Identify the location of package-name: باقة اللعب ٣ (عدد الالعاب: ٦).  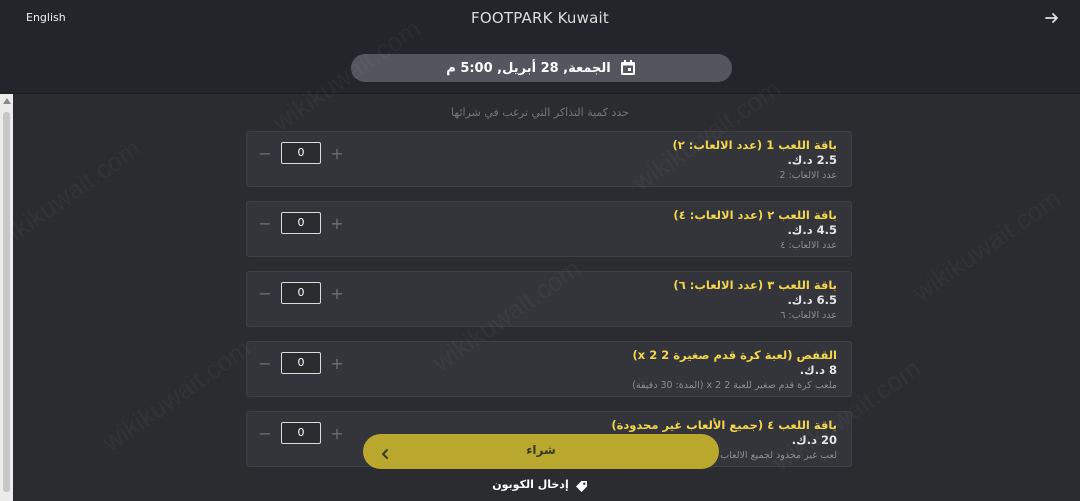
(755, 285).